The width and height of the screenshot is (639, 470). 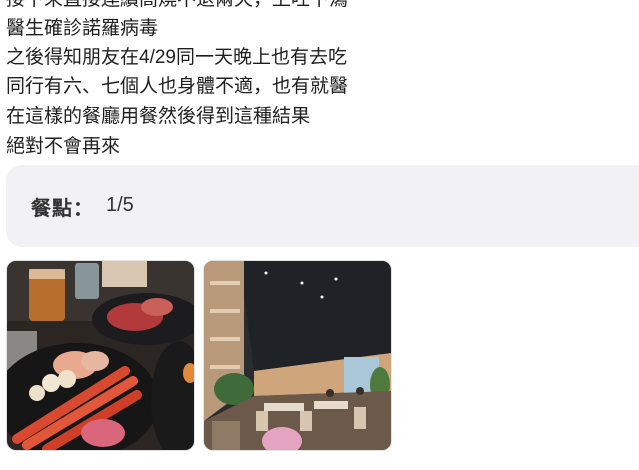 I want to click on review-line: 在這樣的餐廳用餐然後得到這種結果, so click(x=158, y=116).